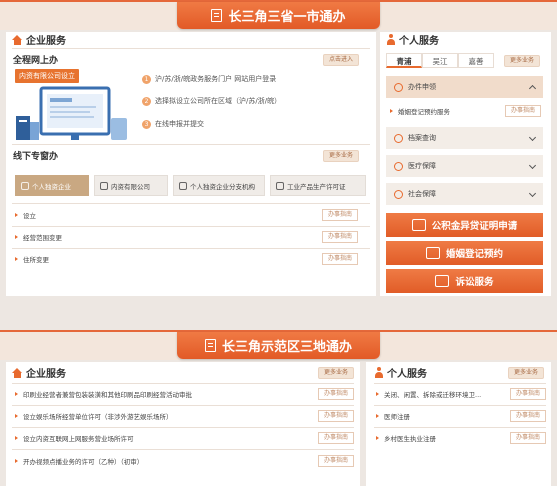  What do you see at coordinates (39, 39) in the screenshot?
I see `enterprise-title: 企业服务` at bounding box center [39, 39].